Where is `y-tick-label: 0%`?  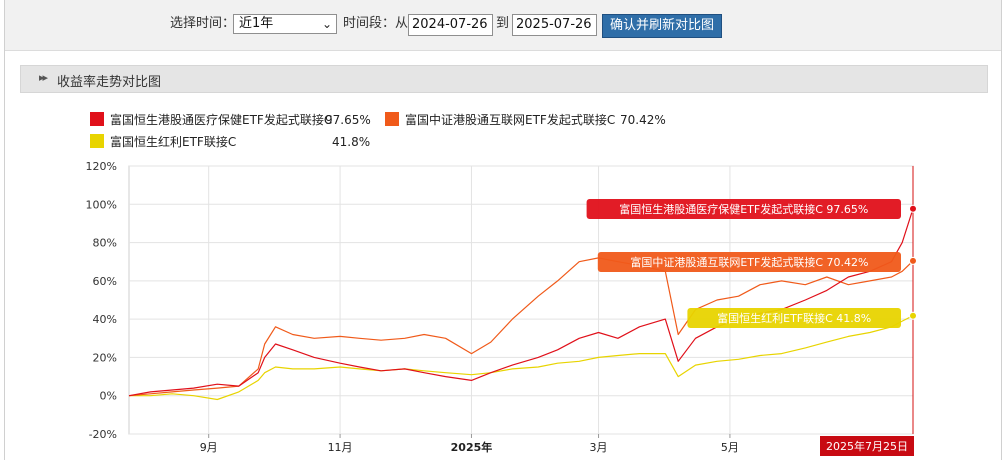
y-tick-label: 0% is located at coordinates (108, 396).